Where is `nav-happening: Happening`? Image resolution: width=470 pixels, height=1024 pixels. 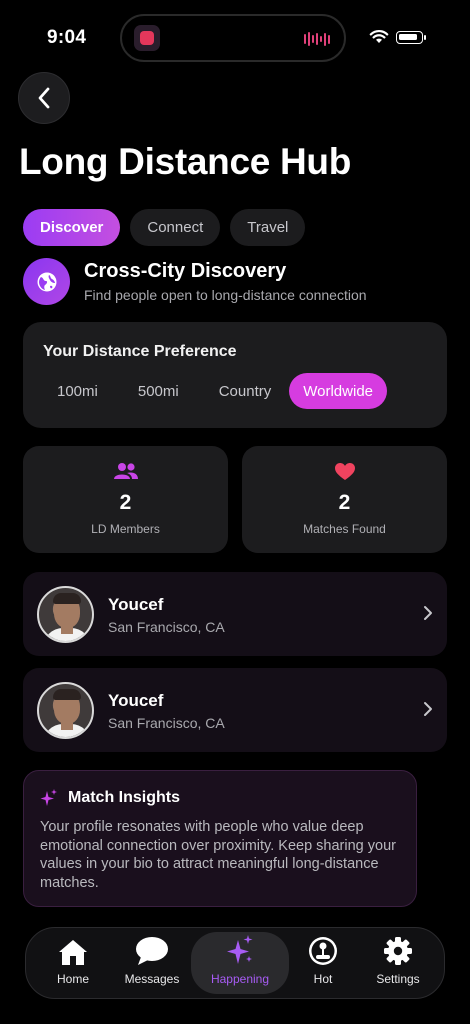
nav-happening: Happening is located at coordinates (240, 963).